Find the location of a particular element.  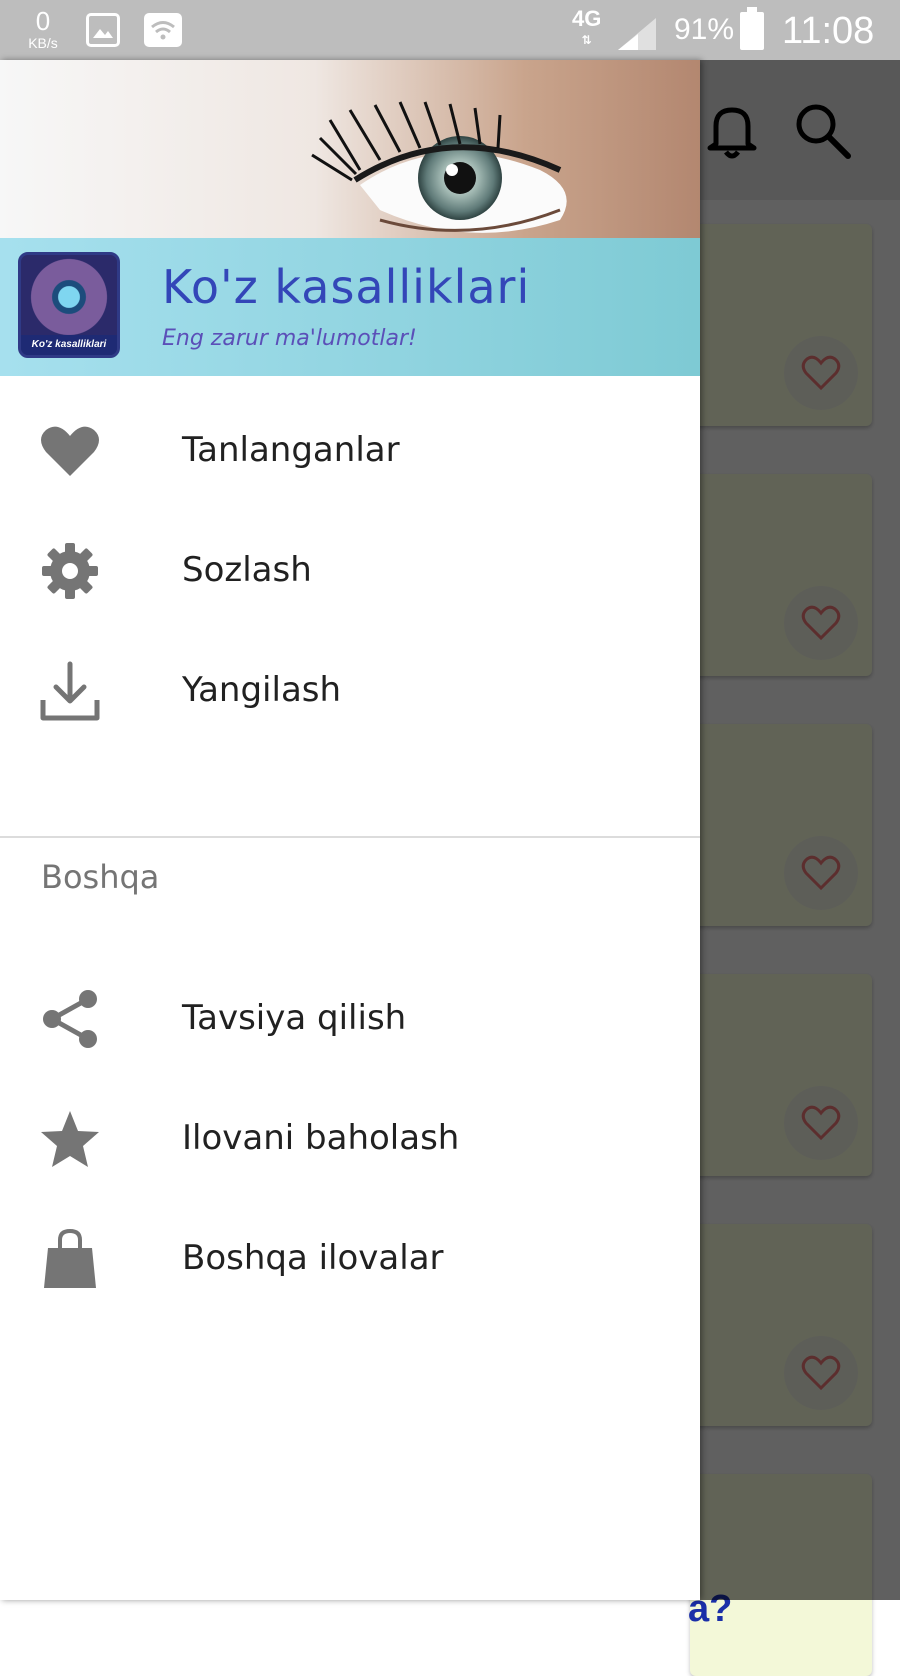

menu-item-label: Sozlash is located at coordinates (247, 570).